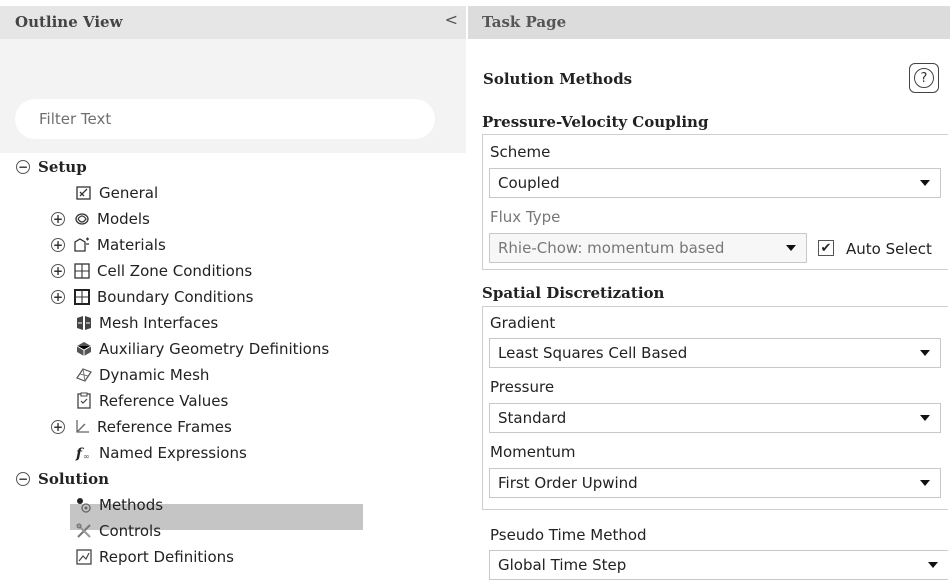 The height and width of the screenshot is (582, 950). What do you see at coordinates (529, 183) in the screenshot?
I see `scheme-value: Coupled` at bounding box center [529, 183].